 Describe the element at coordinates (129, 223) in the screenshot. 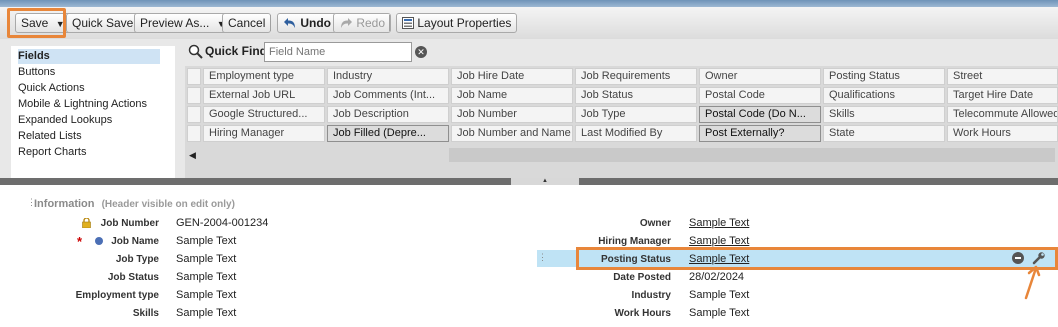

I see `field-label: Job Number` at that location.